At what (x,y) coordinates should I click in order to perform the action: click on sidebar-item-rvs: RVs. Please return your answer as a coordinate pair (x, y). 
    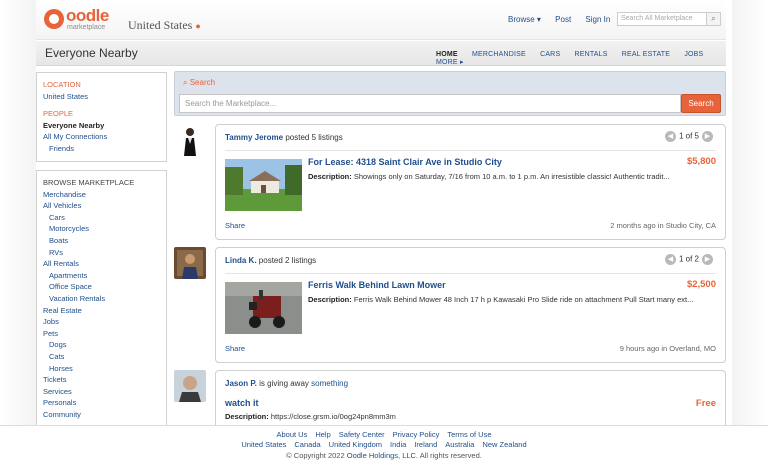
    Looking at the image, I should click on (101, 253).